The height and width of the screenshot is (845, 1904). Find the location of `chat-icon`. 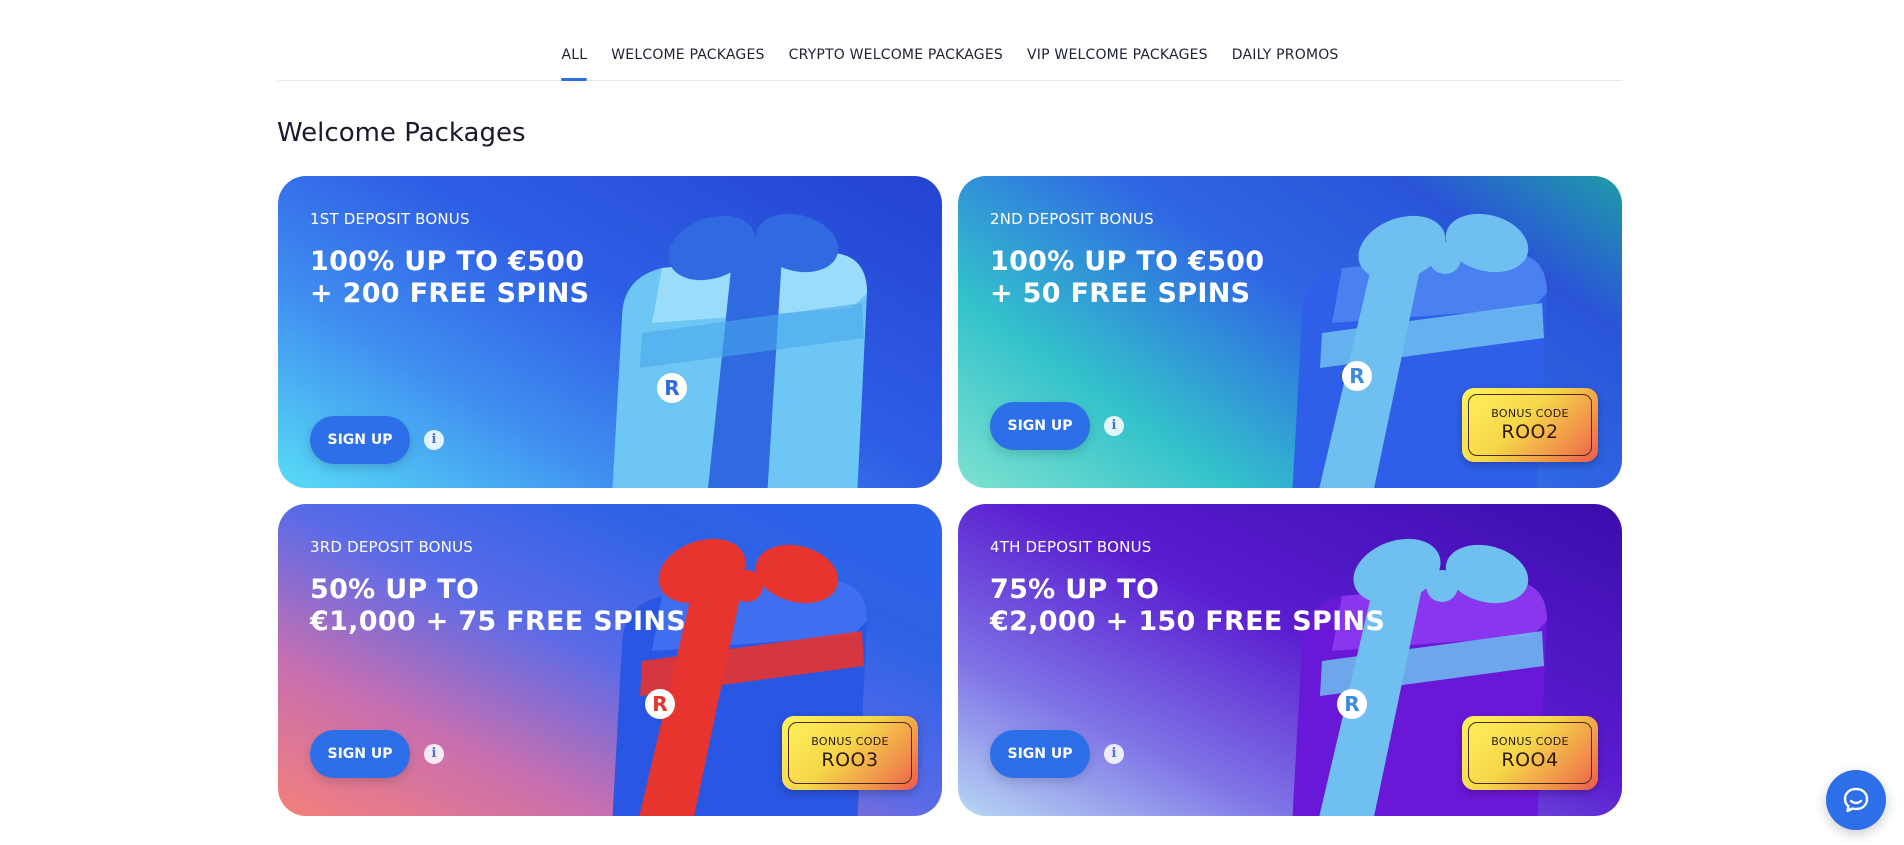

chat-icon is located at coordinates (1856, 800).